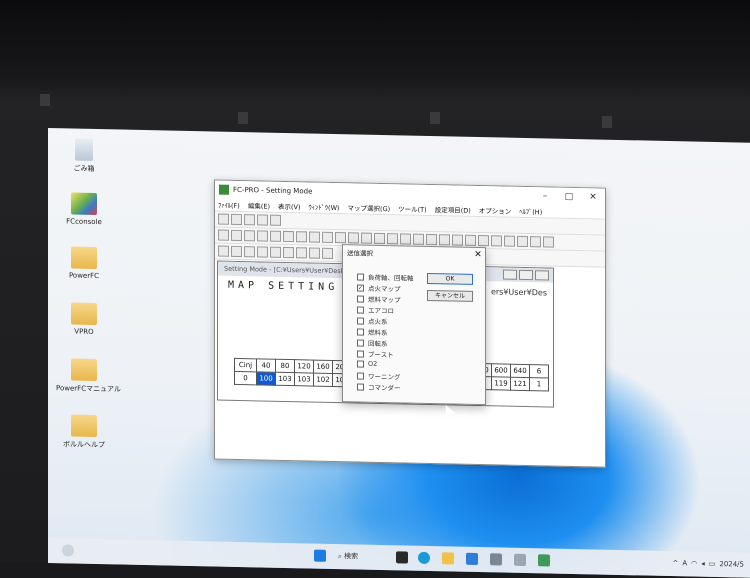 The width and height of the screenshot is (750, 578). I want to click on cancel-button: キャンセル, so click(450, 295).